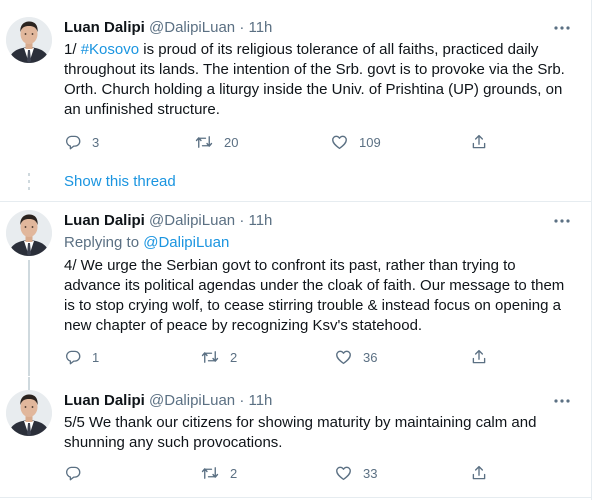  I want to click on tweet-prefix: 1/, so click(72, 49).